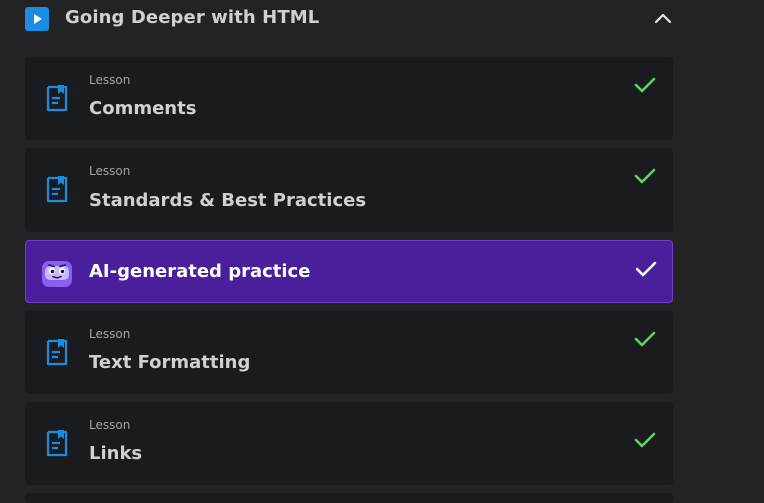  Describe the element at coordinates (349, 98) in the screenshot. I see `lesson-item-comments: Lesson Comments` at that location.